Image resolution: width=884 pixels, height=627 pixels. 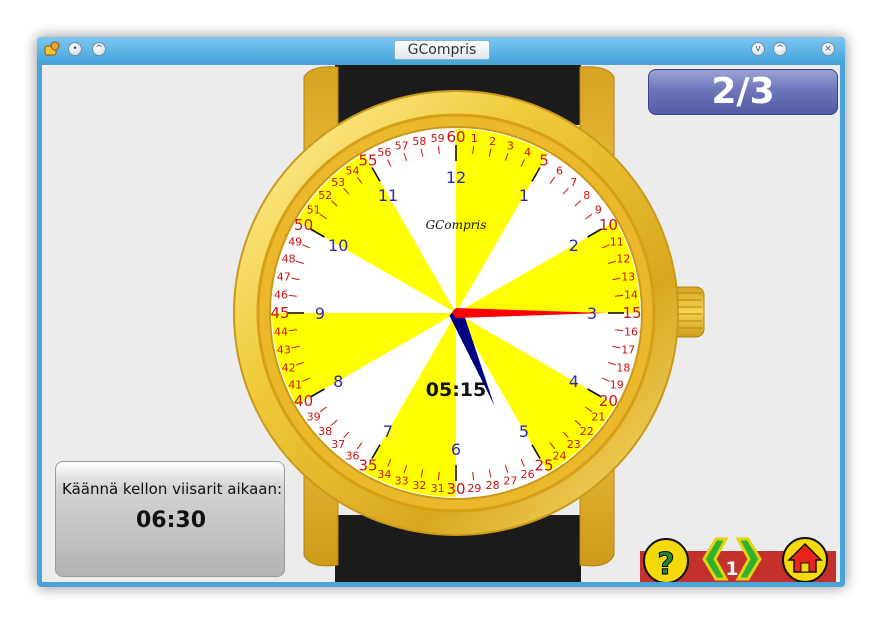 I want to click on minute-label: 16, so click(x=631, y=331).